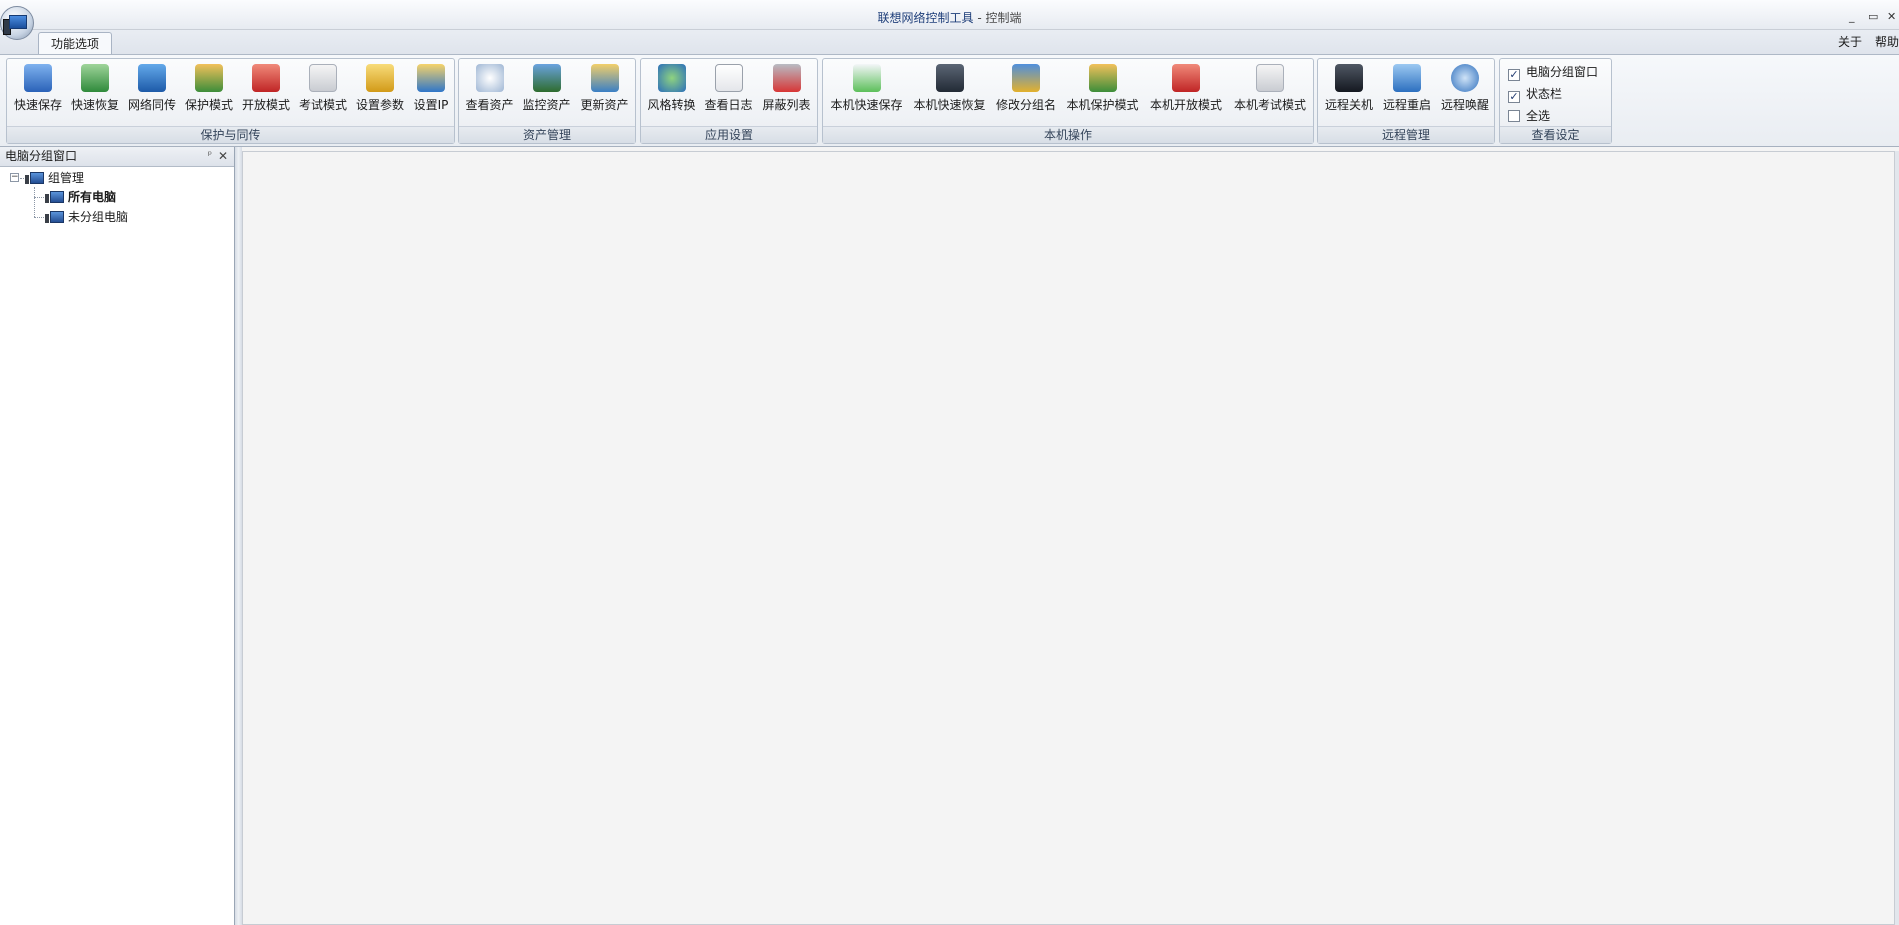  Describe the element at coordinates (1514, 116) in the screenshot. I see `checkbox-empty-icon` at that location.